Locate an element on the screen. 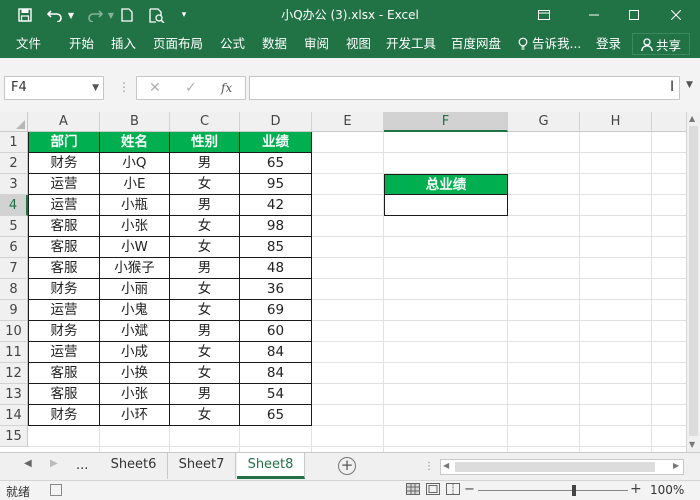  scroll-down-icon: ▼ is located at coordinates (692, 444).